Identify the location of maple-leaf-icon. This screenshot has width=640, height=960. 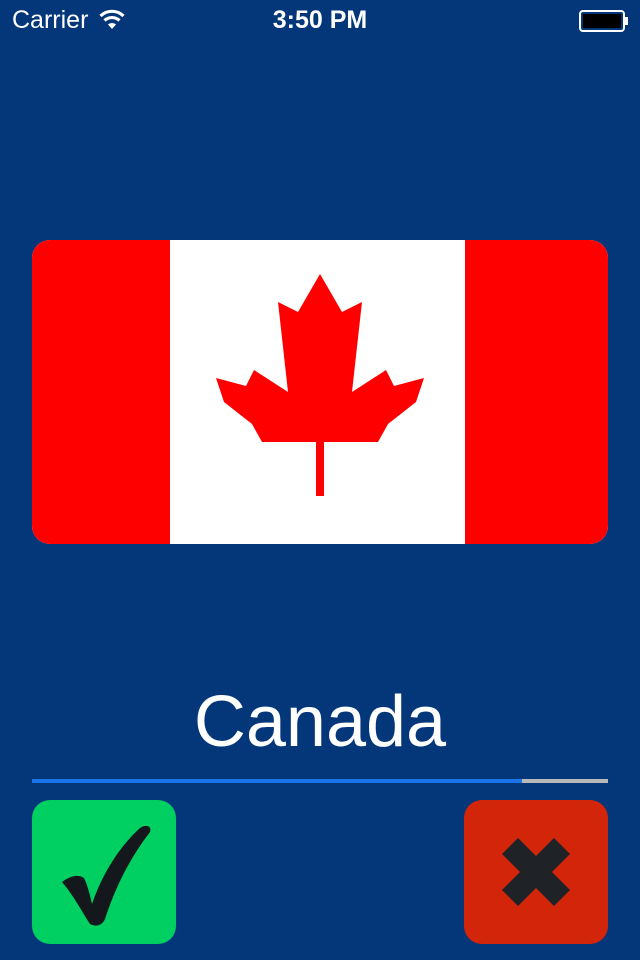
(320, 385).